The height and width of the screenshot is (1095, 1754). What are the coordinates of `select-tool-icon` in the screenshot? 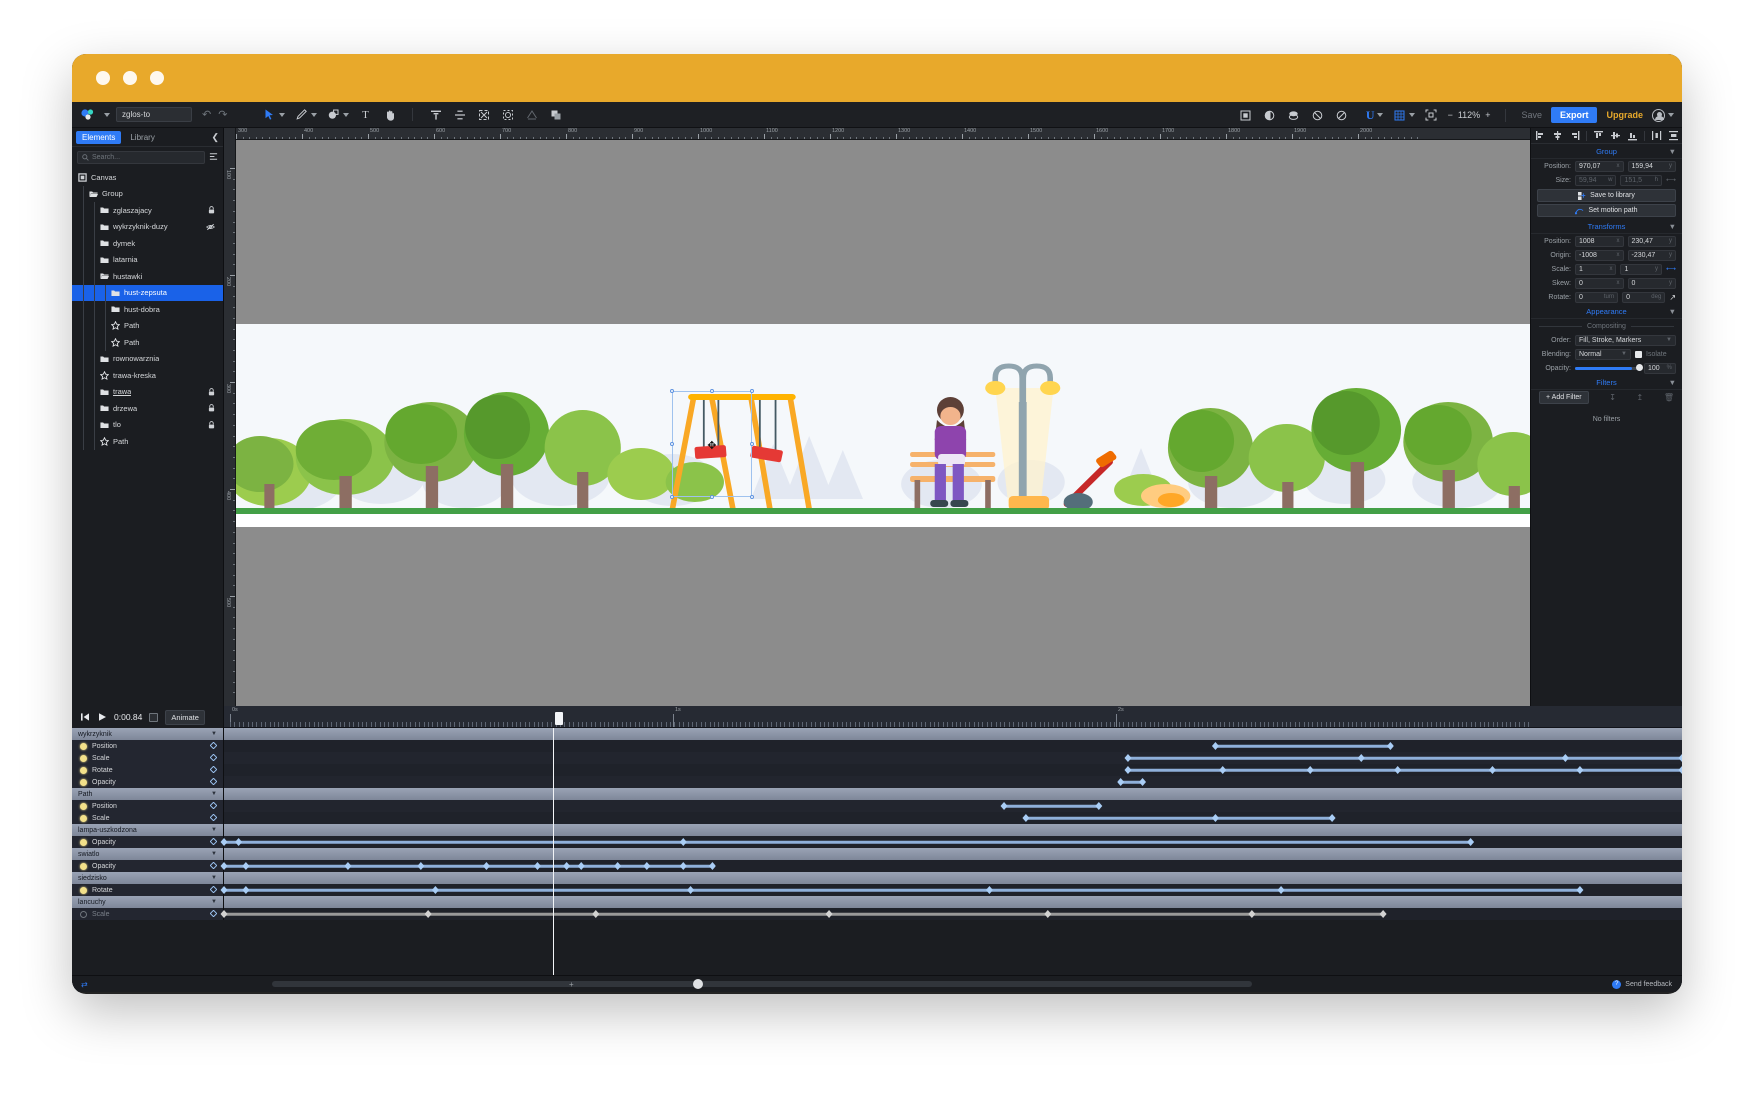 It's located at (269, 114).